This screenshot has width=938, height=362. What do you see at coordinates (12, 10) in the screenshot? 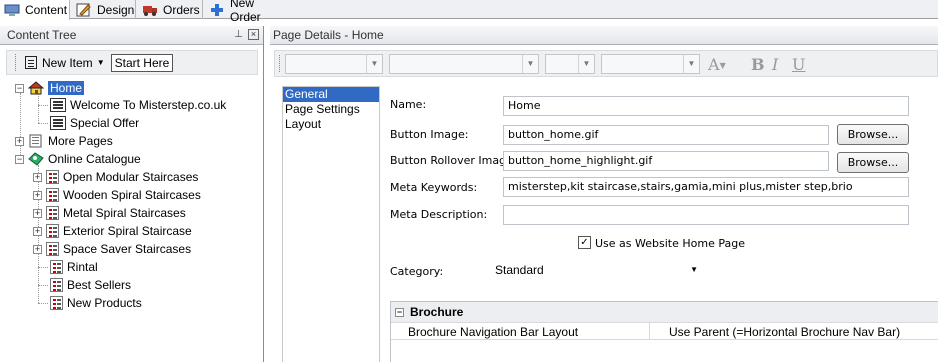
I see `content-icon` at bounding box center [12, 10].